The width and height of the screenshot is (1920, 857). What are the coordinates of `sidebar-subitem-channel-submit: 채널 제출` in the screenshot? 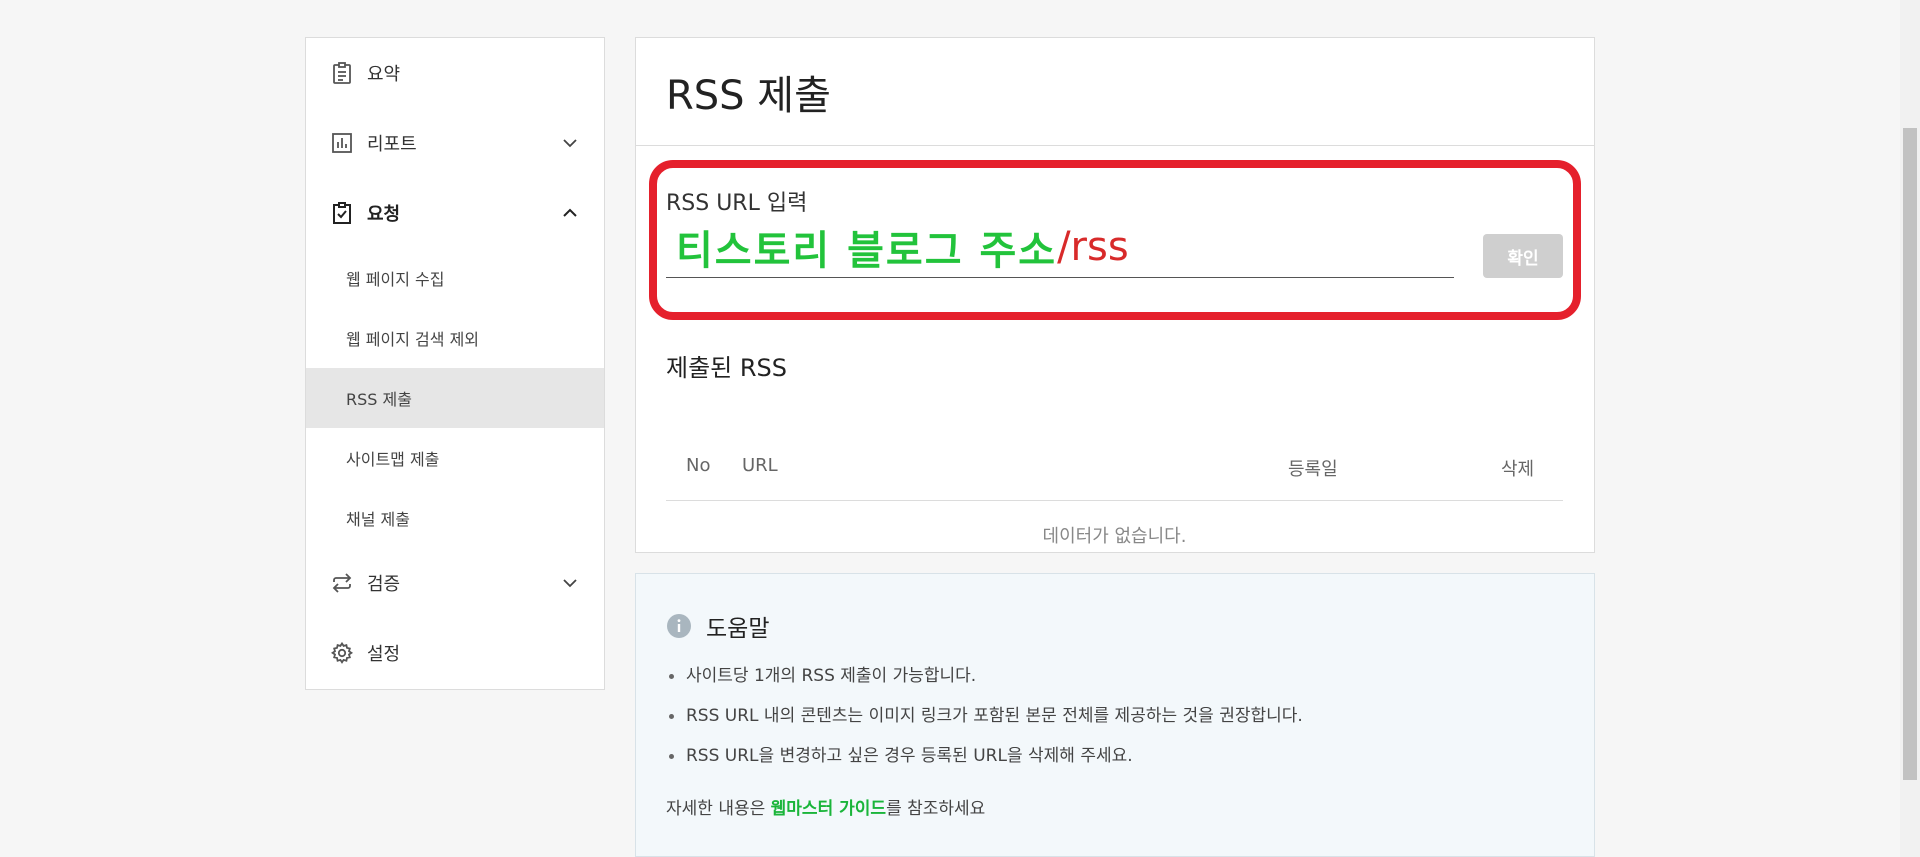 It's located at (455, 518).